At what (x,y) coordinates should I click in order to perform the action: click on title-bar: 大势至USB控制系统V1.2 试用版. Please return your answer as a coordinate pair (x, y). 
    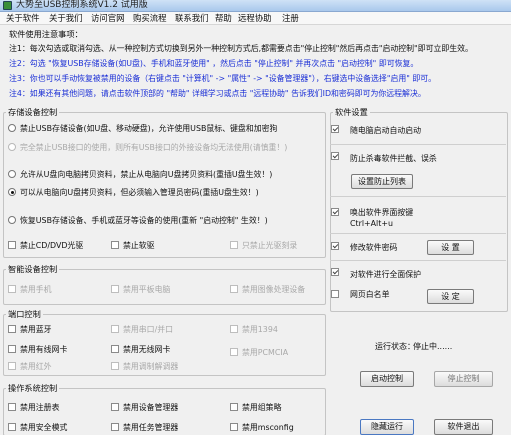
    Looking at the image, I should click on (255, 6).